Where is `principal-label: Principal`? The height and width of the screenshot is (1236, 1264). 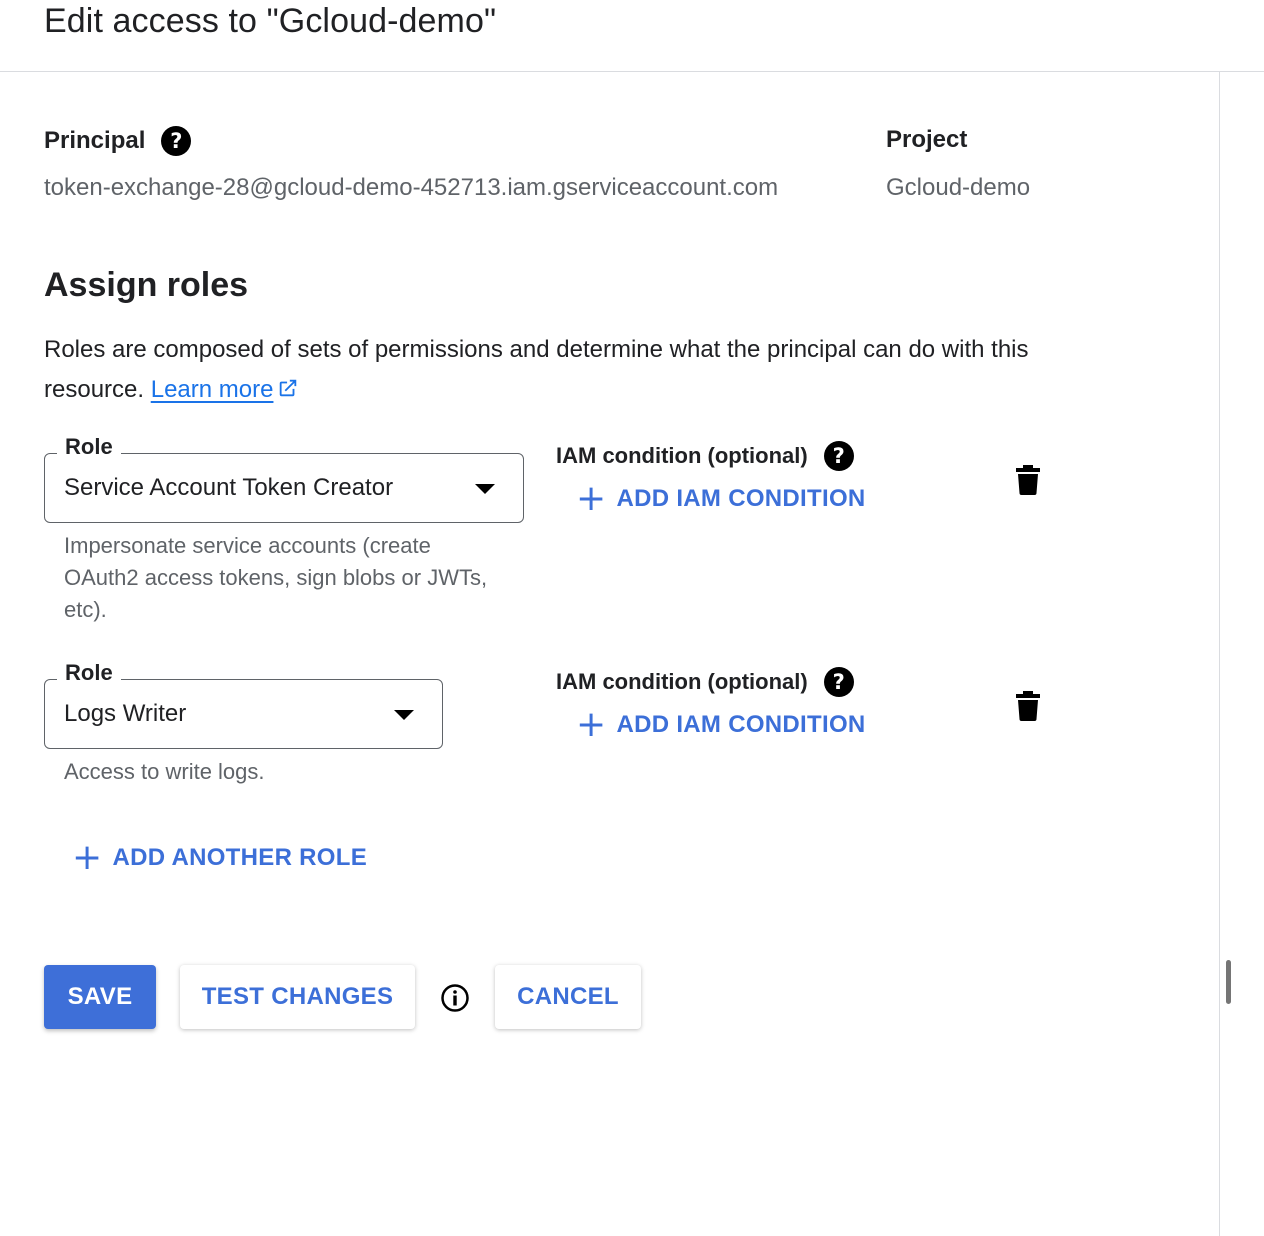
principal-label: Principal is located at coordinates (95, 140).